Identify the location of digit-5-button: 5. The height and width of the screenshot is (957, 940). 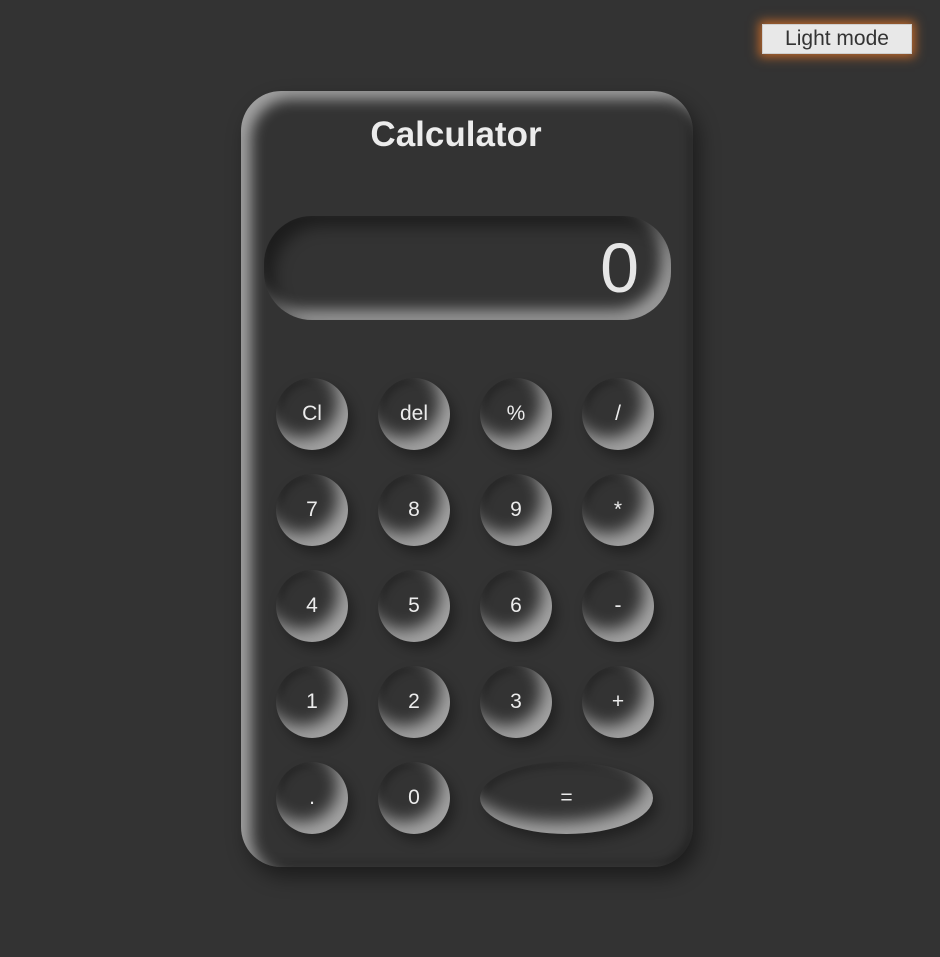
(414, 606).